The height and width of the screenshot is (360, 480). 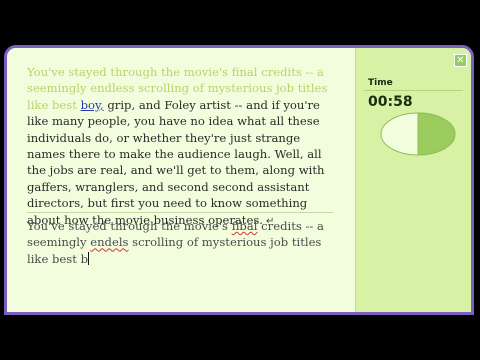 I want to click on timer-clock-icon, so click(x=418, y=134).